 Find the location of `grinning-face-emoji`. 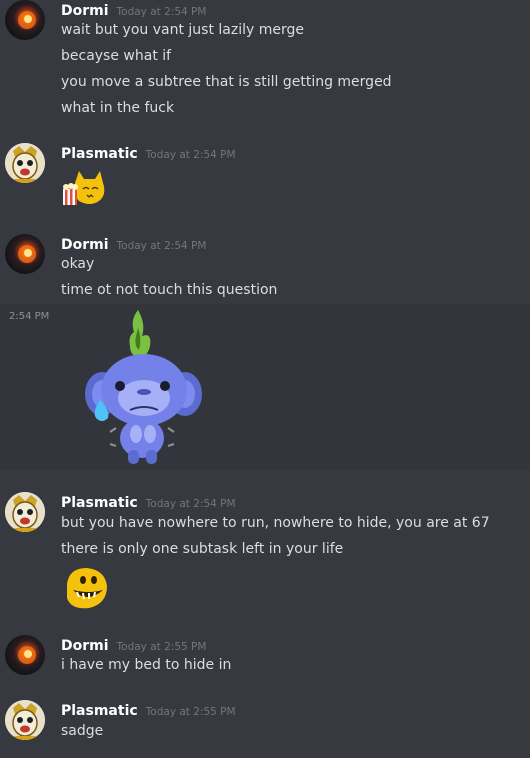

grinning-face-emoji is located at coordinates (85, 587).